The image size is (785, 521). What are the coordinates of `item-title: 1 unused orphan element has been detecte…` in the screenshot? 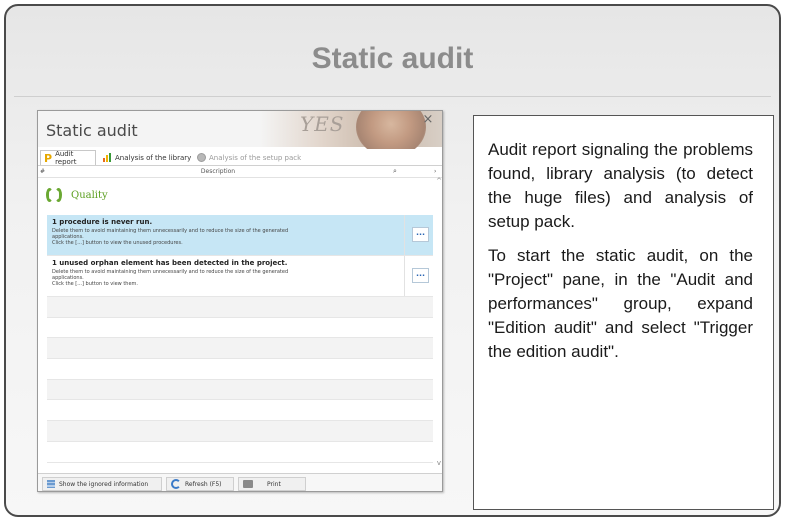 It's located at (170, 263).